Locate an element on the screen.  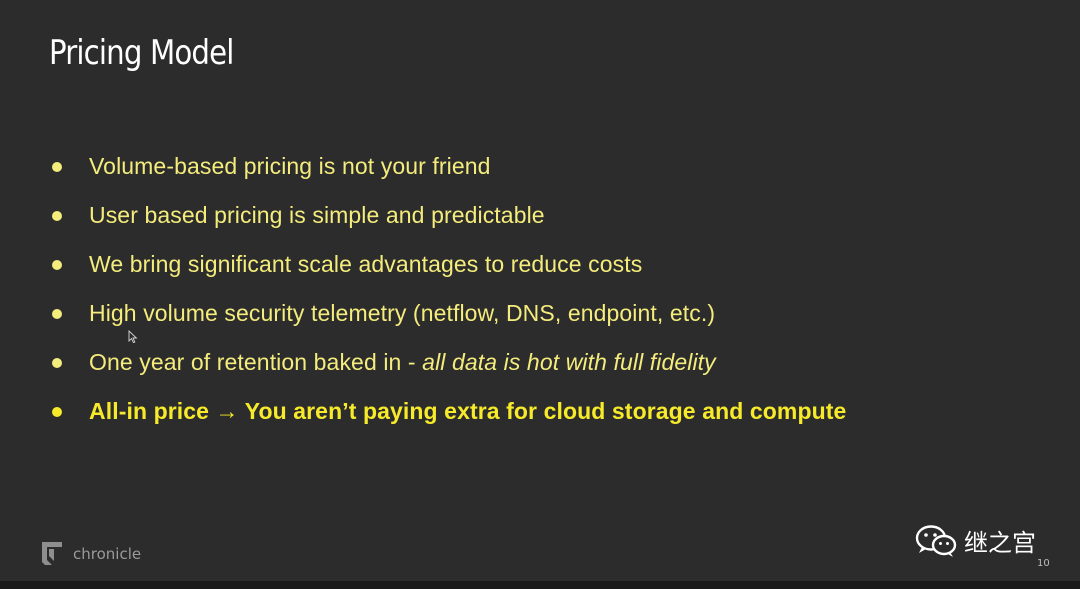
wechat-icon is located at coordinates (936, 540).